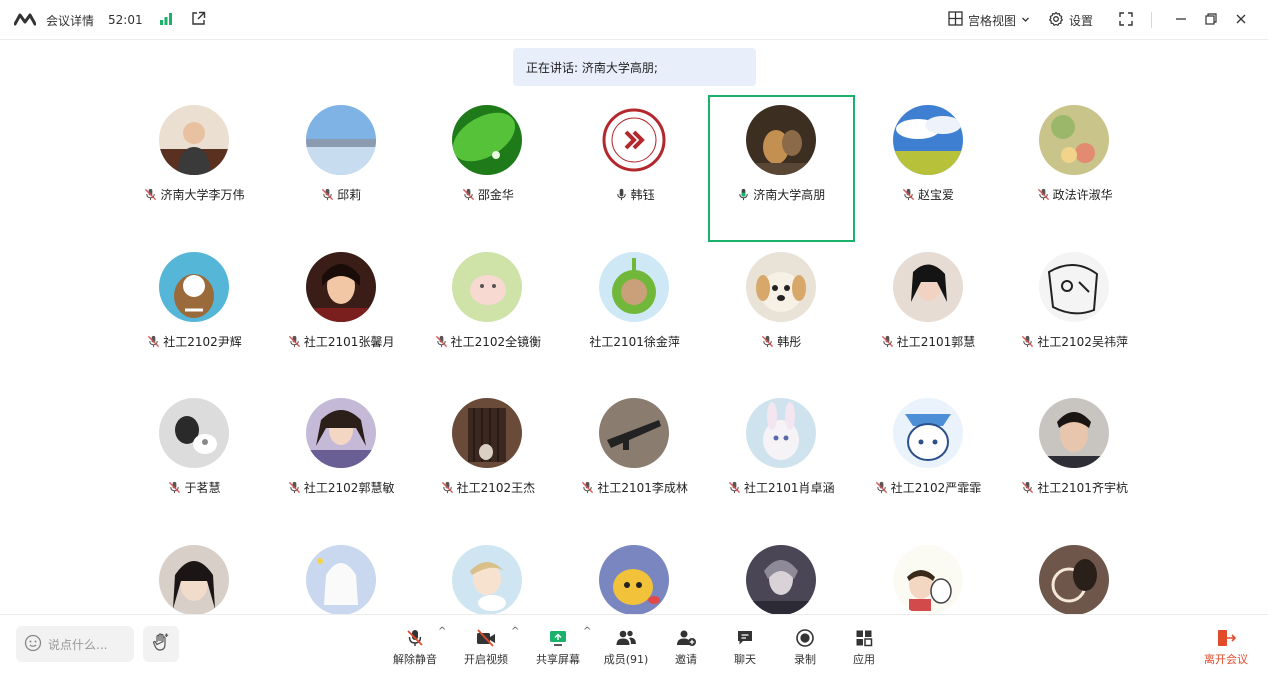 This screenshot has height=674, width=1268. I want to click on participant-tile: 社工2101肖卓涵, so click(781, 461).